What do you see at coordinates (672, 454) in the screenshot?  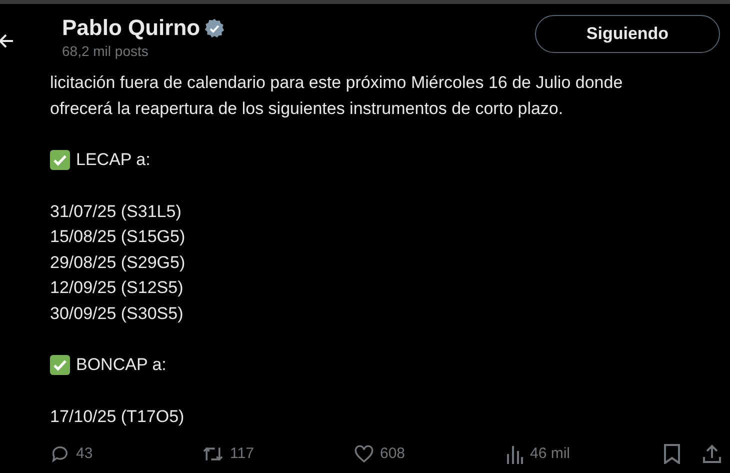 I see `bookmark-icon` at bounding box center [672, 454].